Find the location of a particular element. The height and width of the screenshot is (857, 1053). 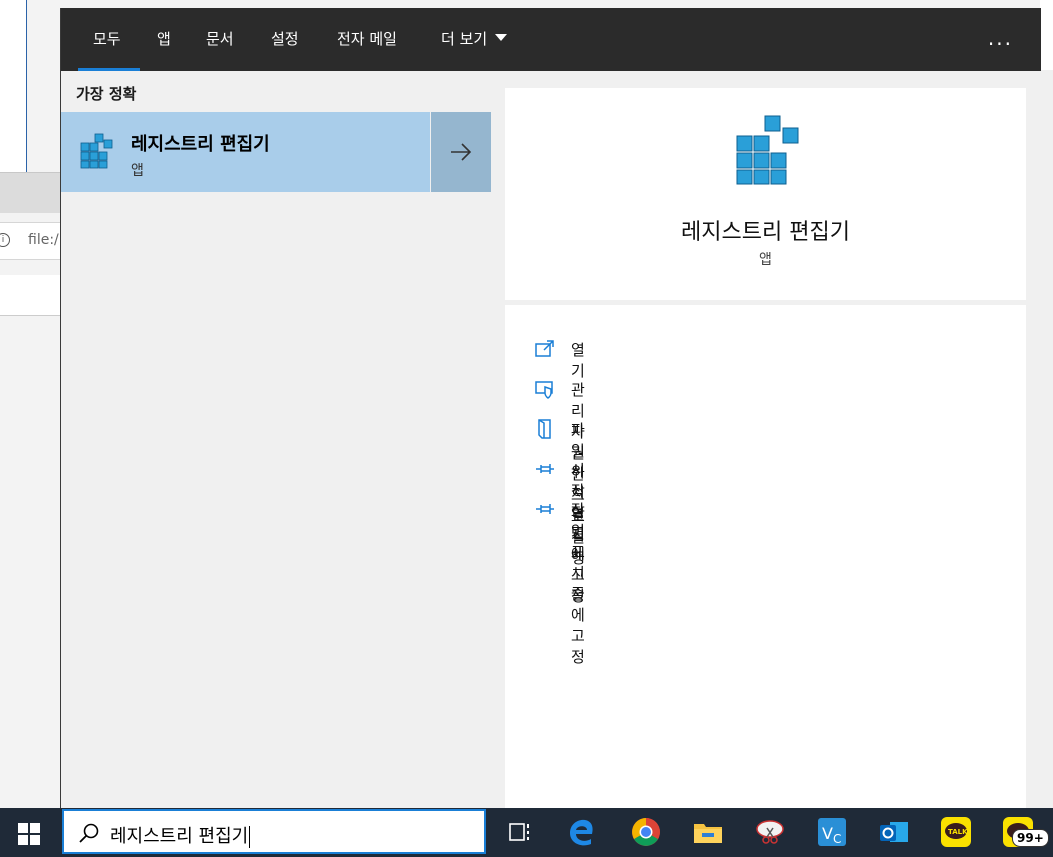

background-address-bar: i file:/ is located at coordinates (30, 241).